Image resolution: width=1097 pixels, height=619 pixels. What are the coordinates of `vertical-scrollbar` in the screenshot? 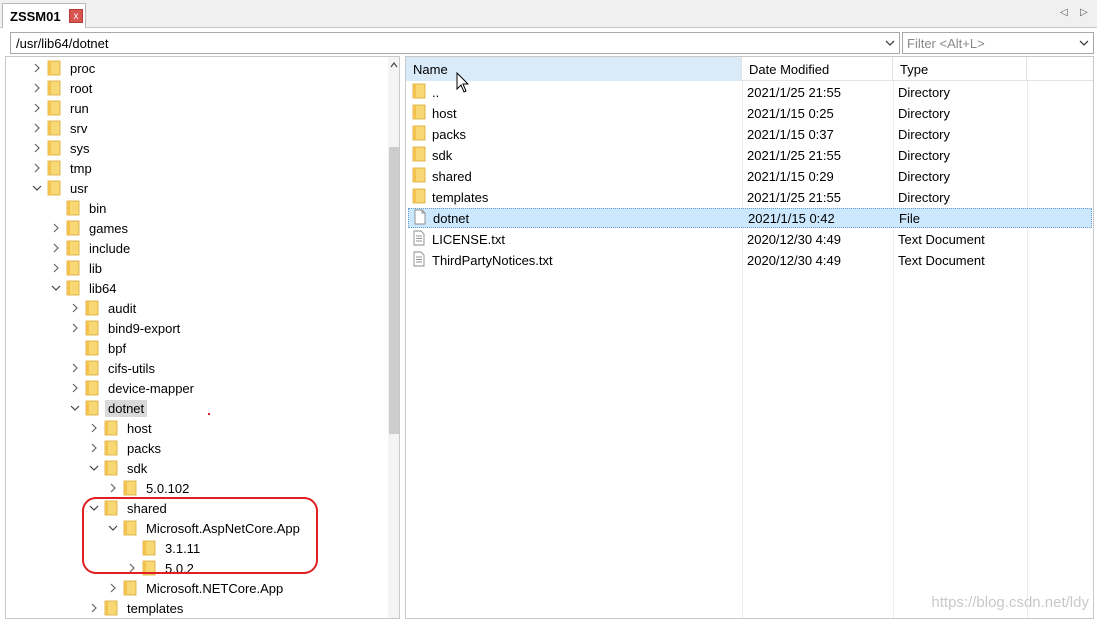 It's located at (393, 337).